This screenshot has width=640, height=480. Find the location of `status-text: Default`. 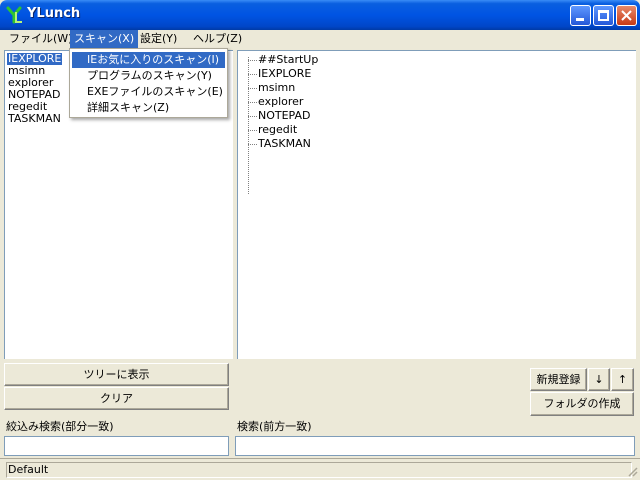

status-text: Default is located at coordinates (319, 470).